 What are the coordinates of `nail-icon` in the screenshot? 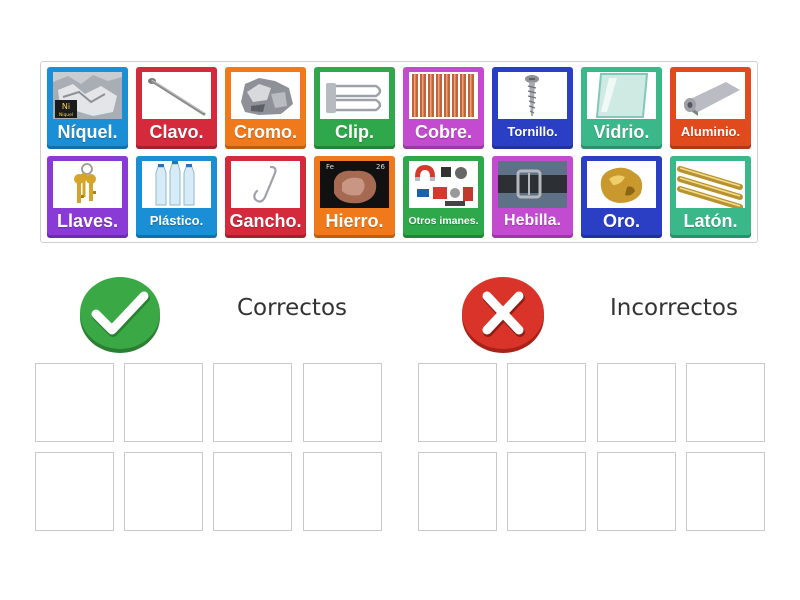 It's located at (176, 95).